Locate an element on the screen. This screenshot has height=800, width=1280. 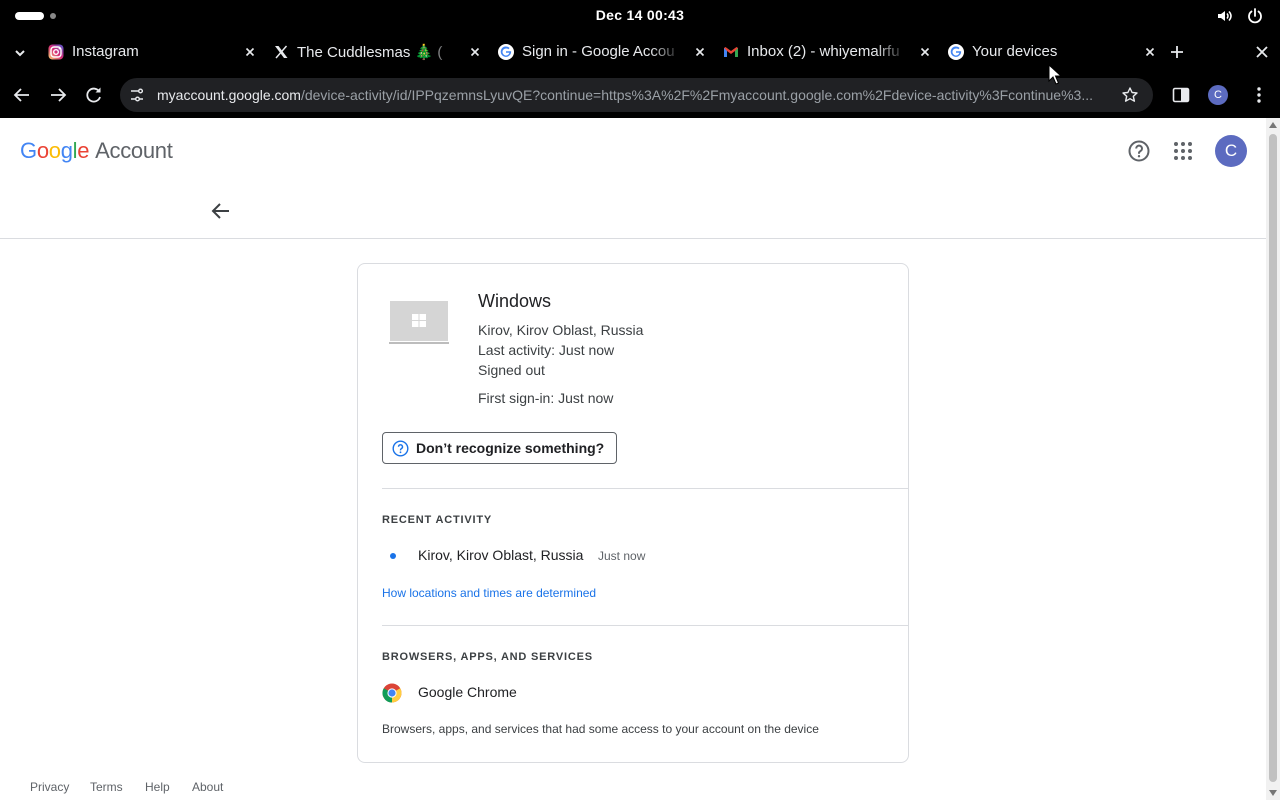
power-icon is located at coordinates (1255, 16).